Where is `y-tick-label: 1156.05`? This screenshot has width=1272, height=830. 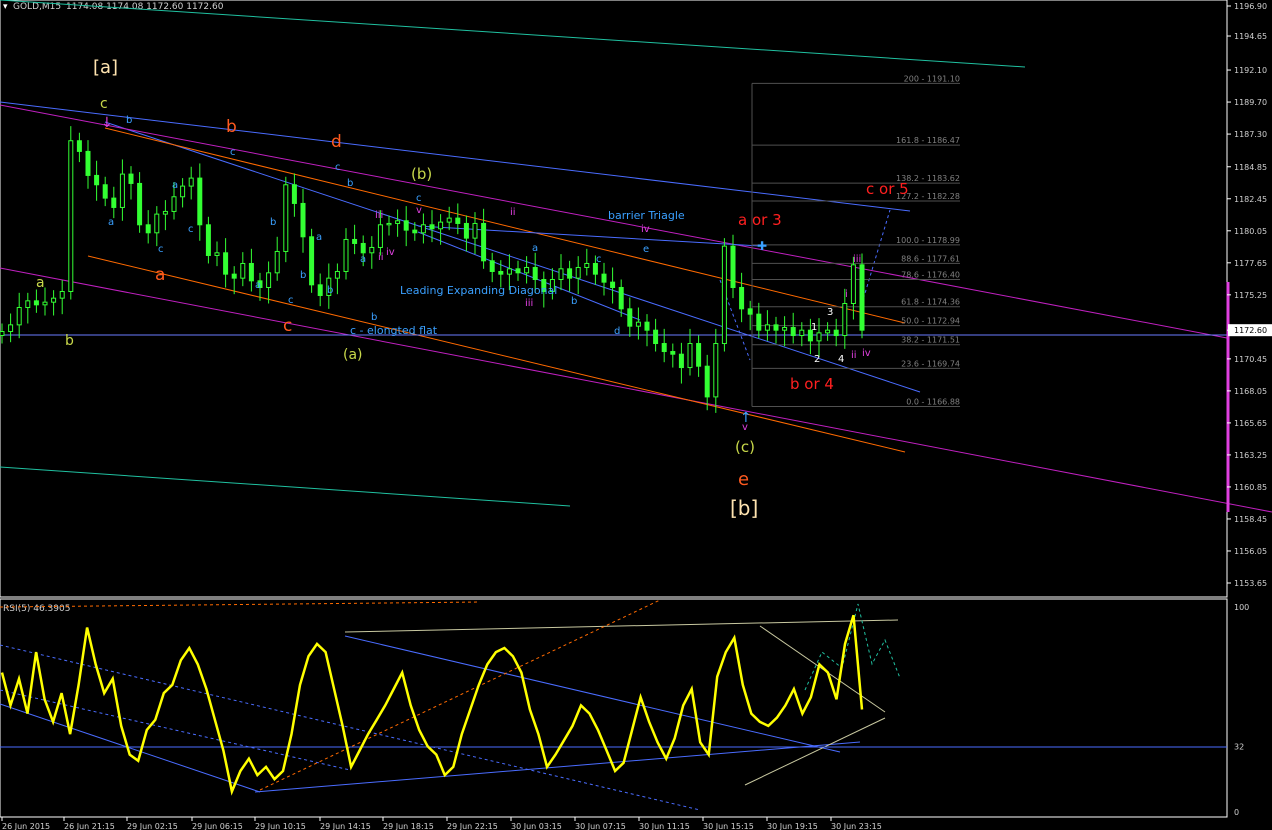 y-tick-label: 1156.05 is located at coordinates (1250, 551).